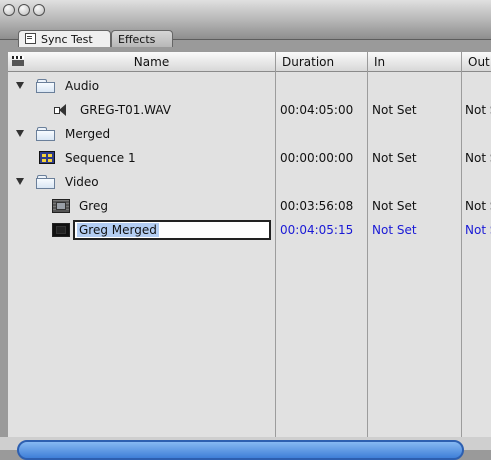  What do you see at coordinates (317, 158) in the screenshot?
I see `item-duration: 00:00:00:00` at bounding box center [317, 158].